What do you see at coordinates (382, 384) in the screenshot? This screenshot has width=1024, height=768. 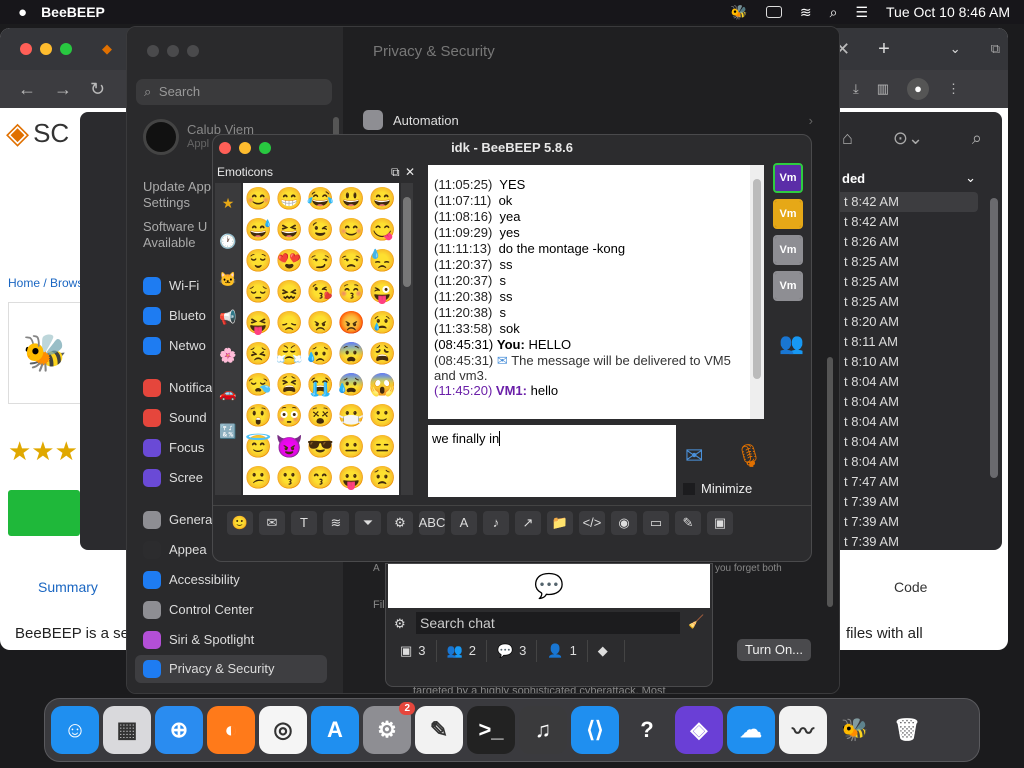 I see `emoticon: 😱` at bounding box center [382, 384].